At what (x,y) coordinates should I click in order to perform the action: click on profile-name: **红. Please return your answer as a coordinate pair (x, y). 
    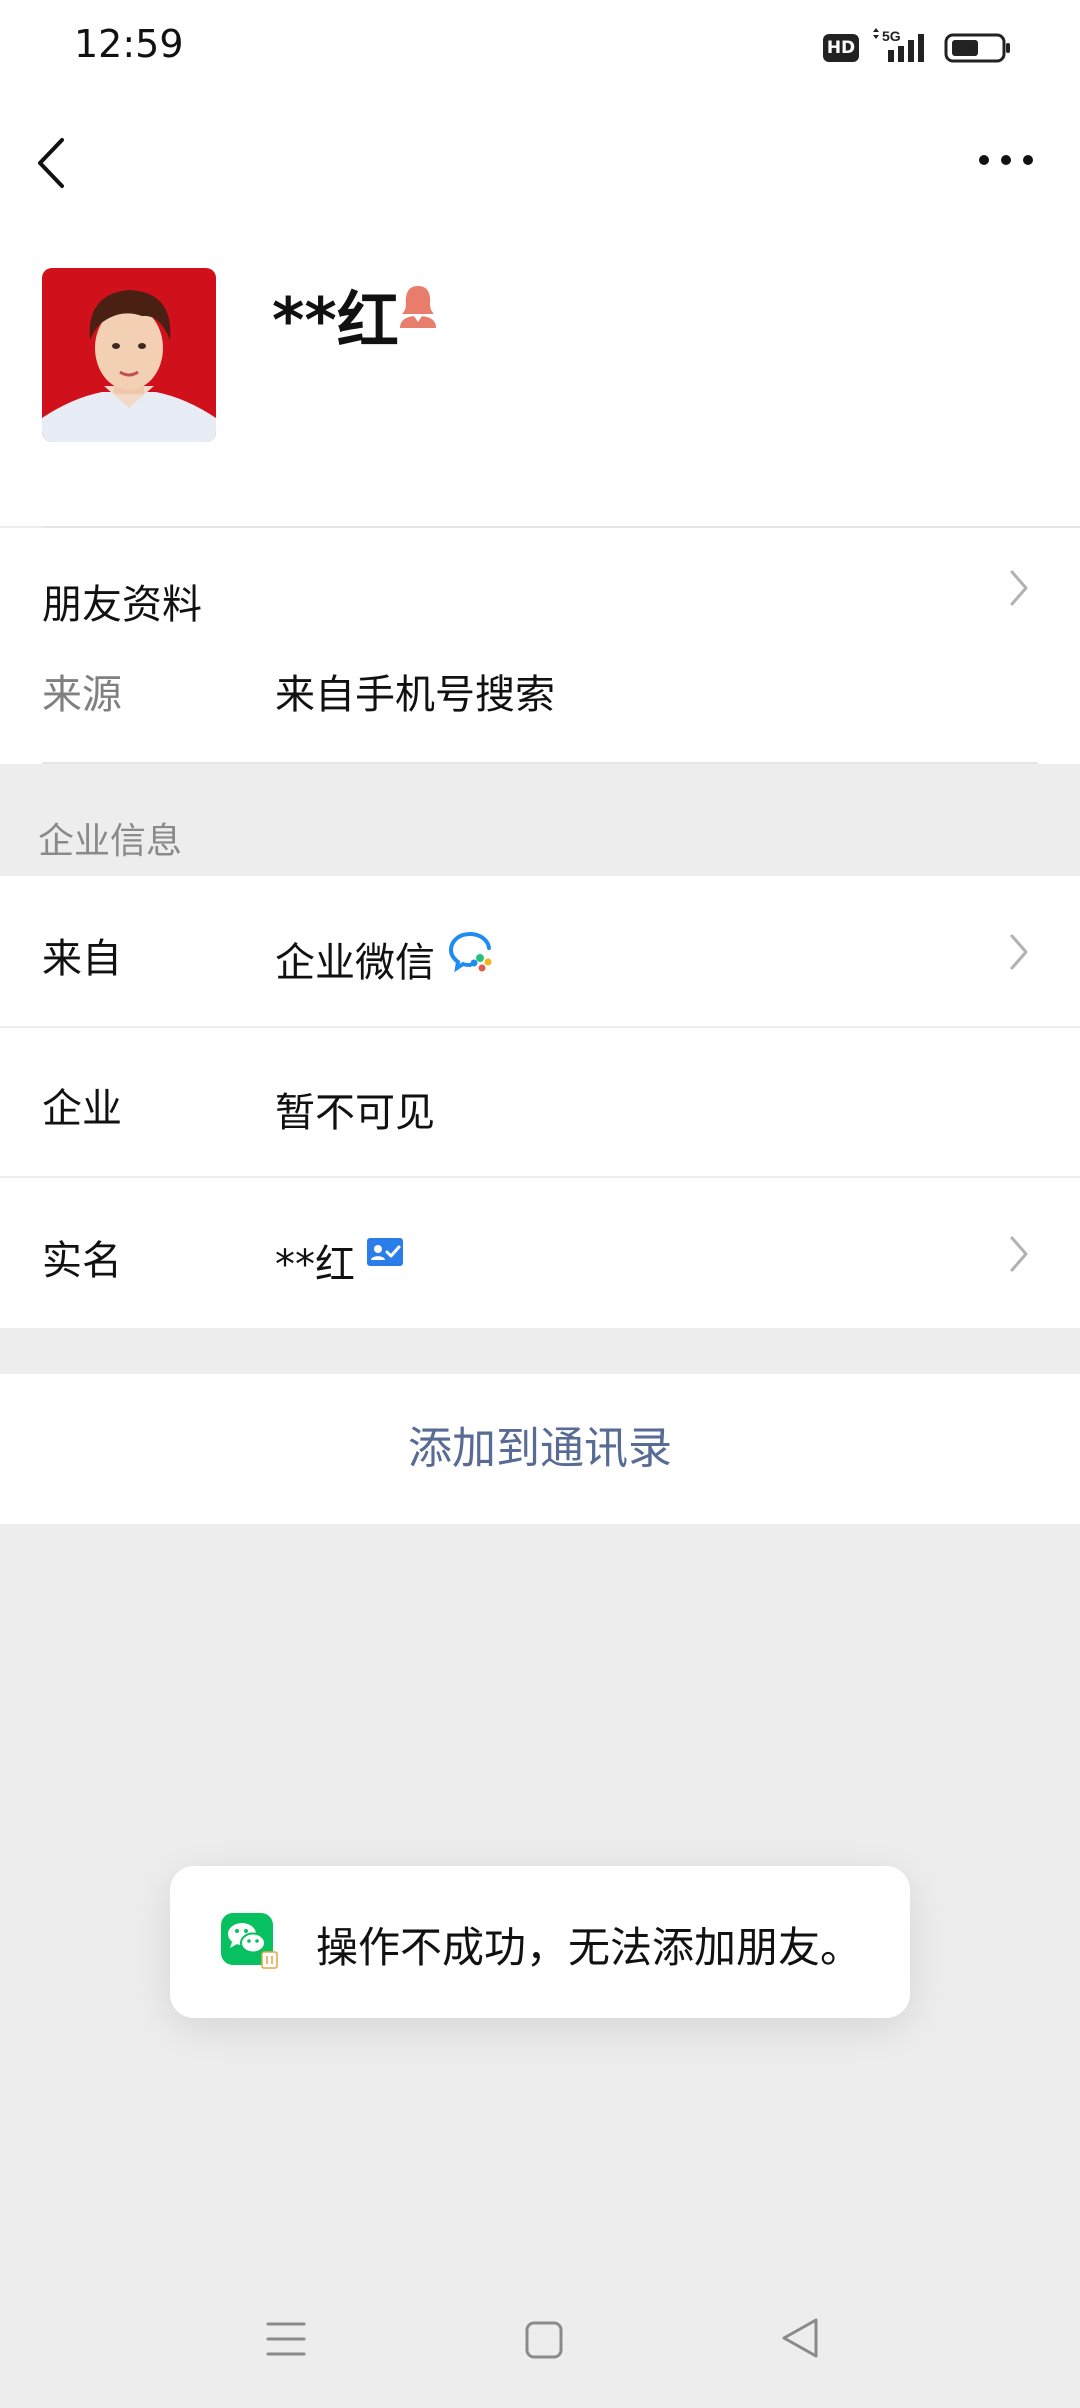
    Looking at the image, I should click on (335, 320).